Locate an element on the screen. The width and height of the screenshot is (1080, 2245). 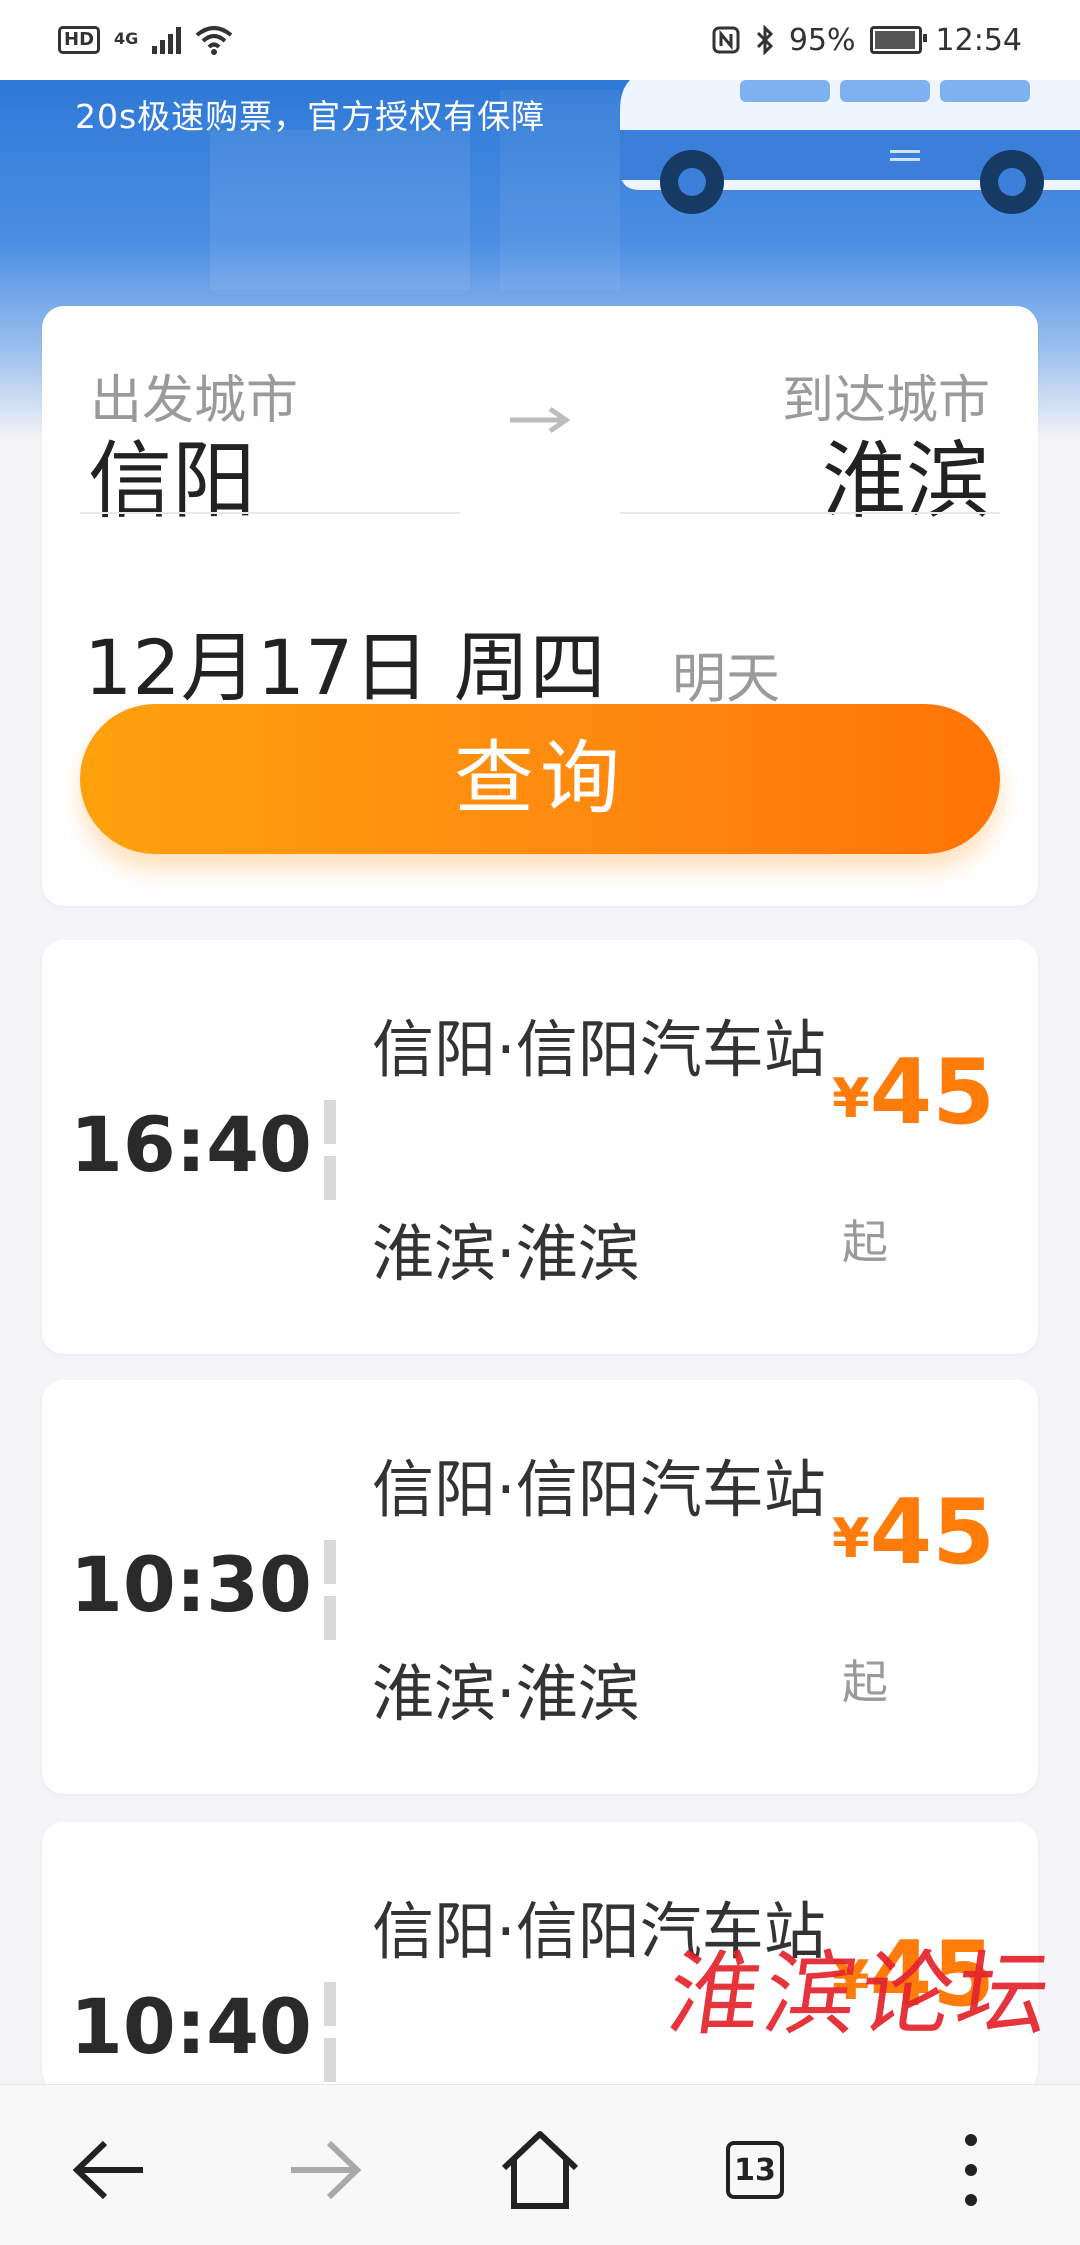
forward-button is located at coordinates (325, 2170).